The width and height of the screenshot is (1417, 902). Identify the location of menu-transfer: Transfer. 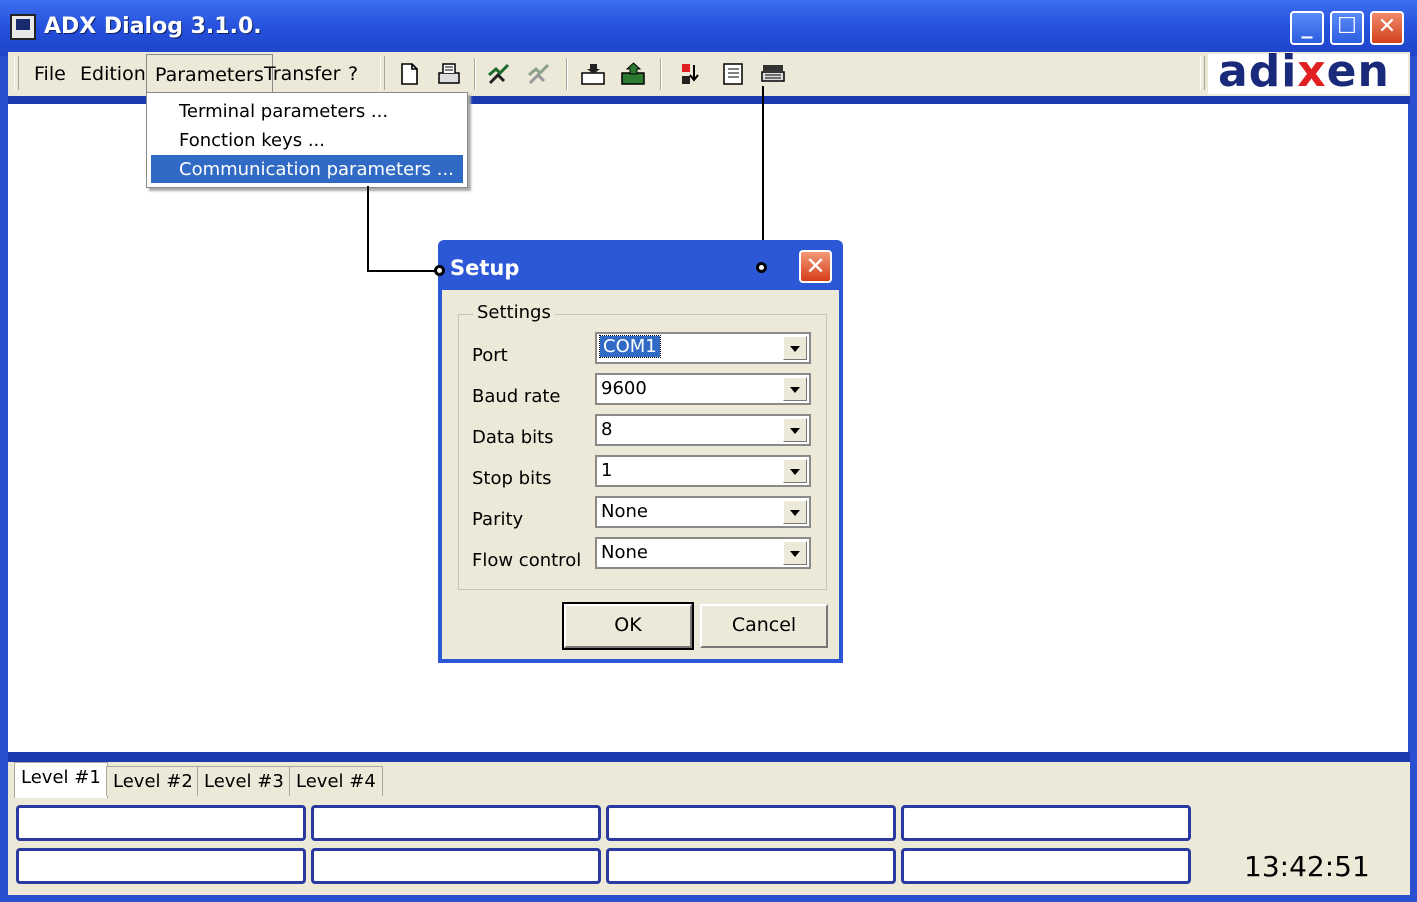
(302, 74).